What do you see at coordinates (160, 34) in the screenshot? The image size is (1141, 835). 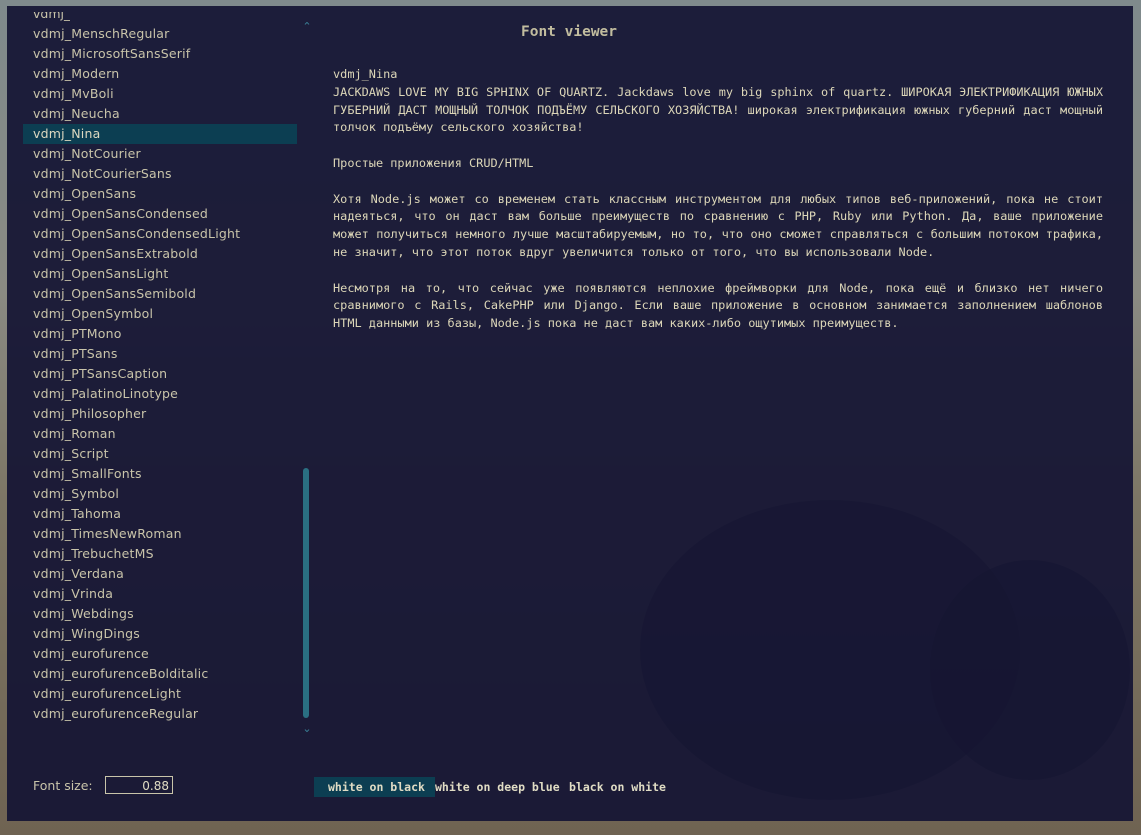 I see `font-list-item: vdmj_MenschRegular` at bounding box center [160, 34].